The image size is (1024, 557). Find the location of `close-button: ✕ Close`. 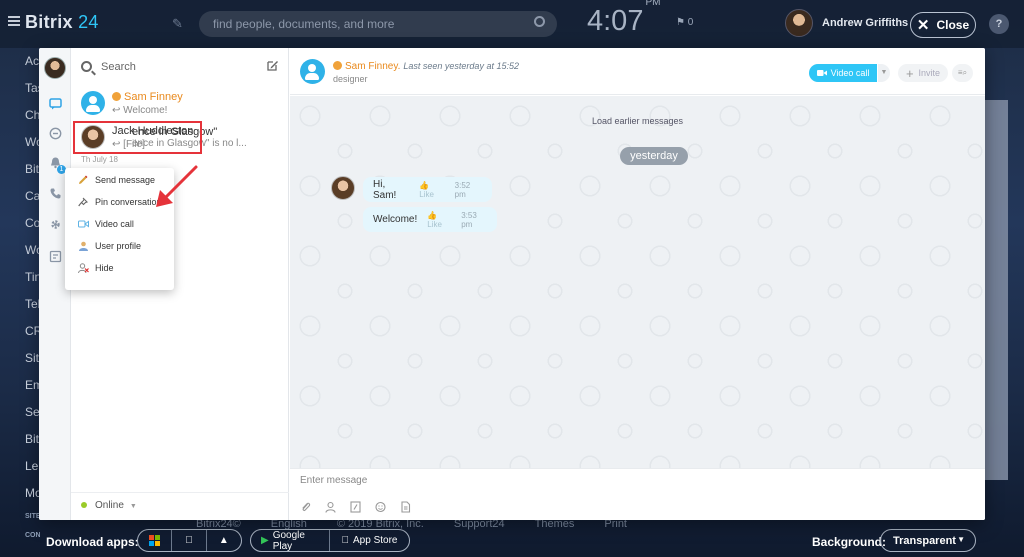

close-button: ✕ Close is located at coordinates (943, 25).